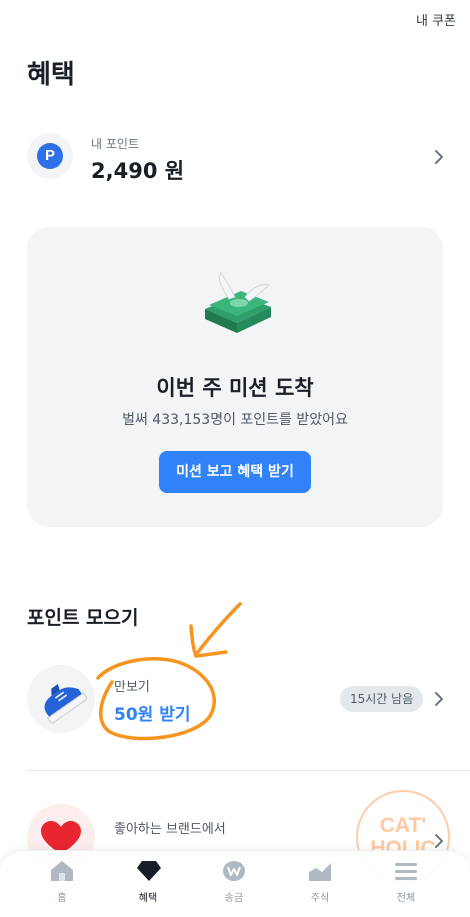 The width and height of the screenshot is (470, 917). I want to click on points-icon-wrap: P, so click(50, 156).